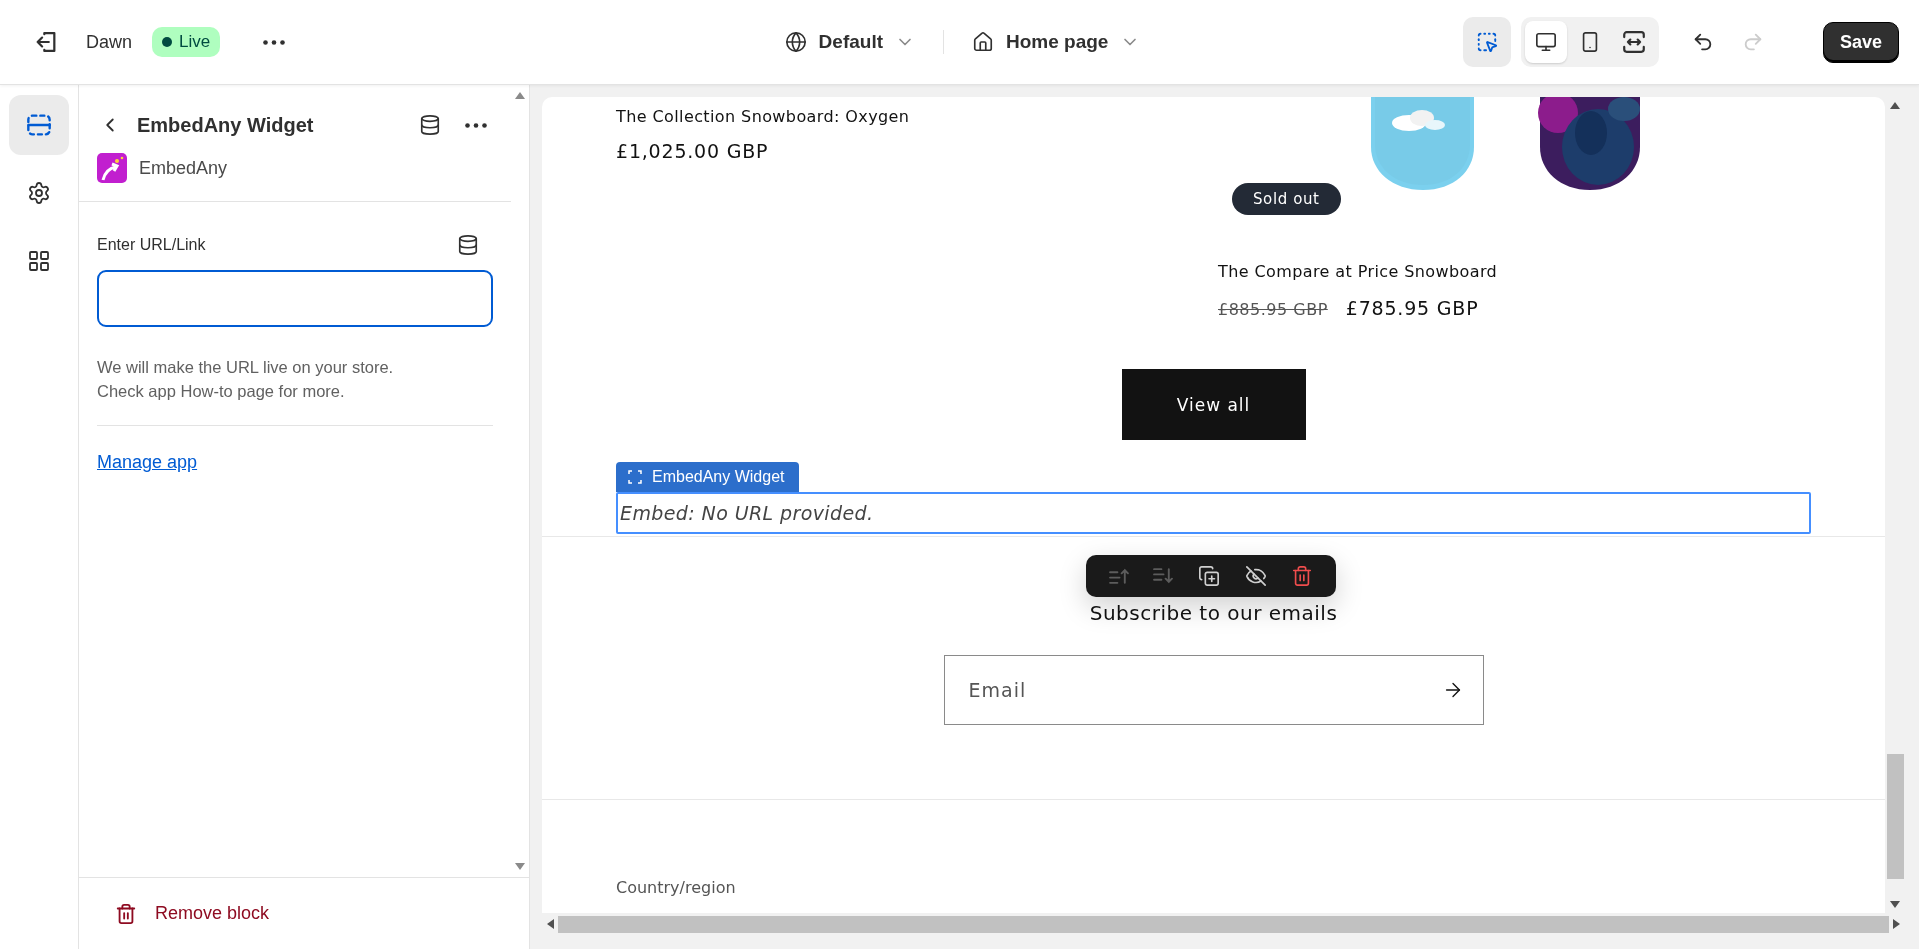  Describe the element at coordinates (1056, 42) in the screenshot. I see `template-select: Home page` at that location.